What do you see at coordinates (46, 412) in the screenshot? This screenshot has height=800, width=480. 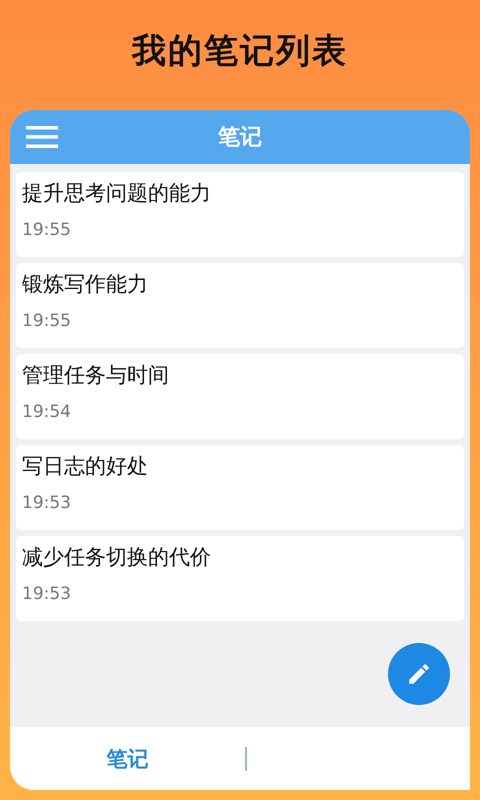 I see `note-time: 19:54` at bounding box center [46, 412].